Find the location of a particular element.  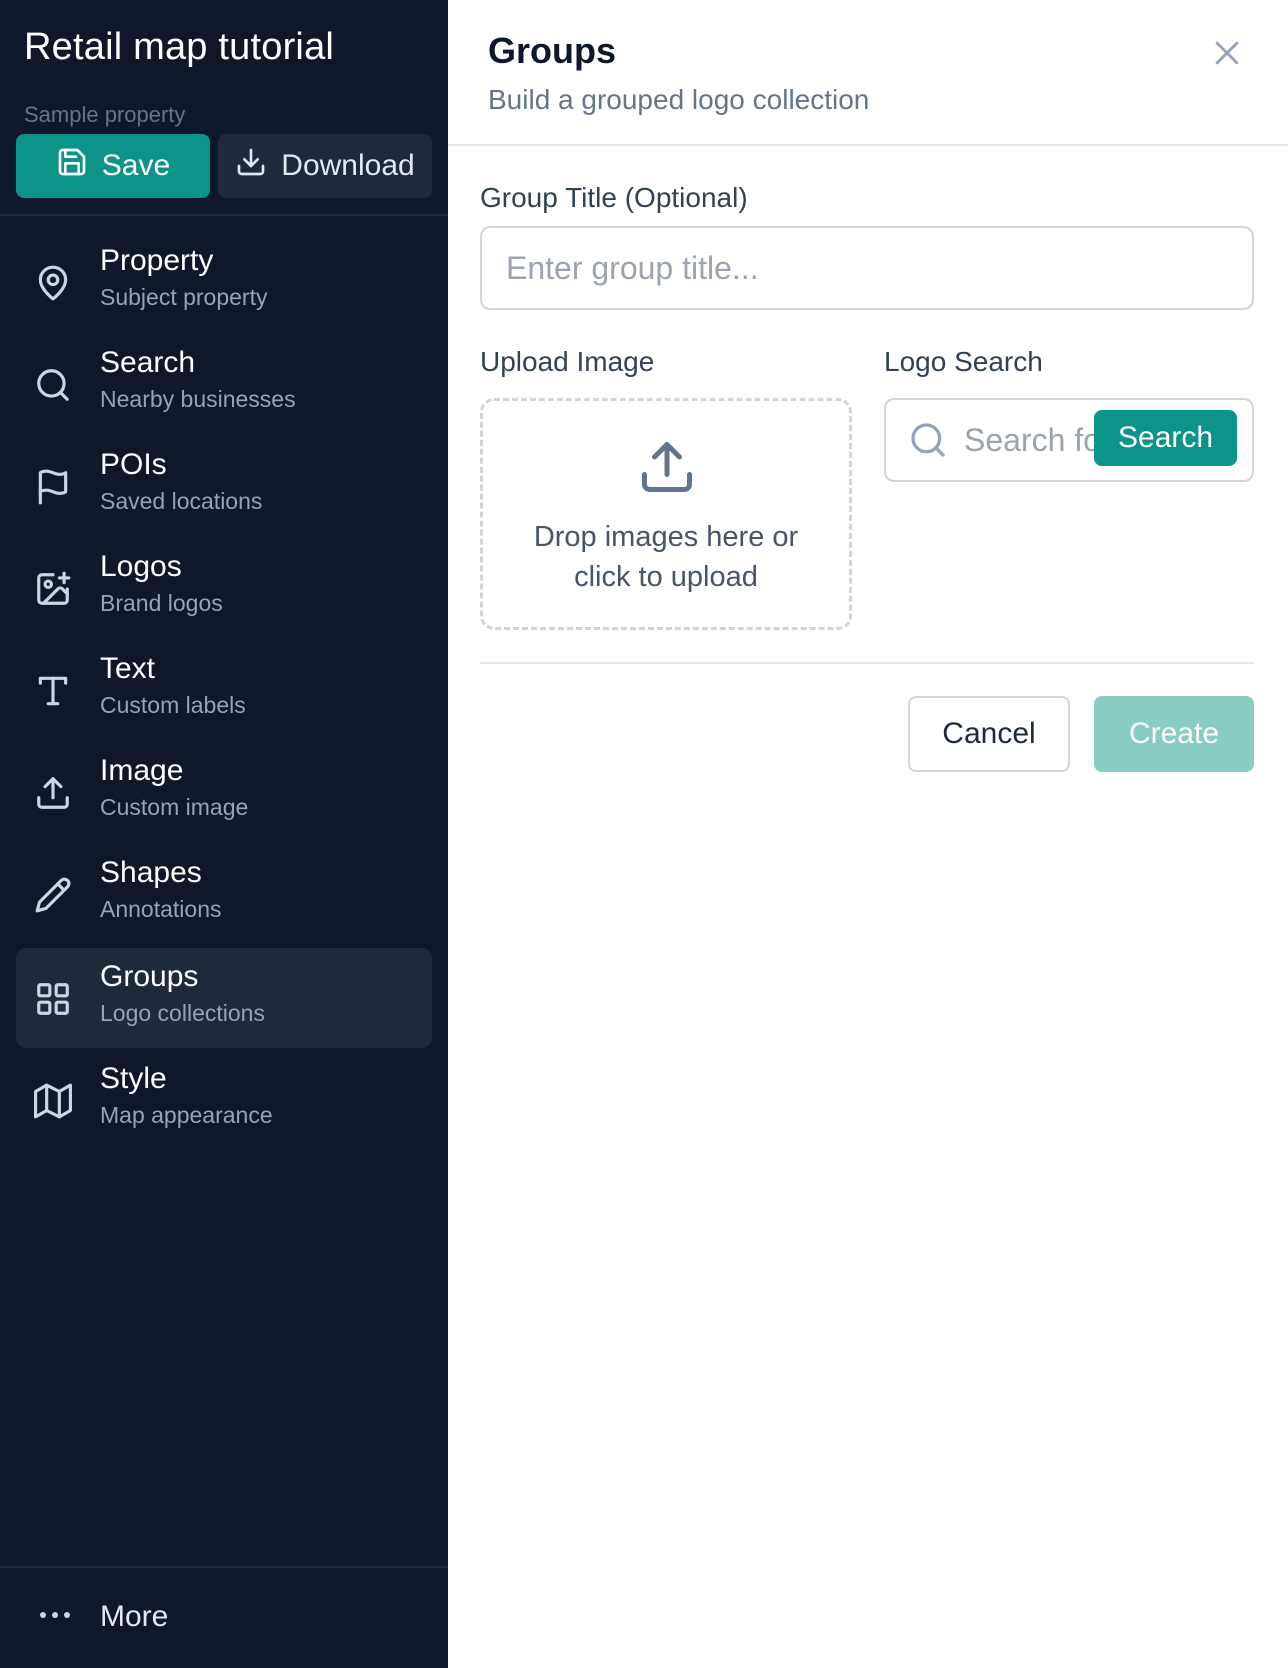

more-horizontal-icon is located at coordinates (55, 1615).